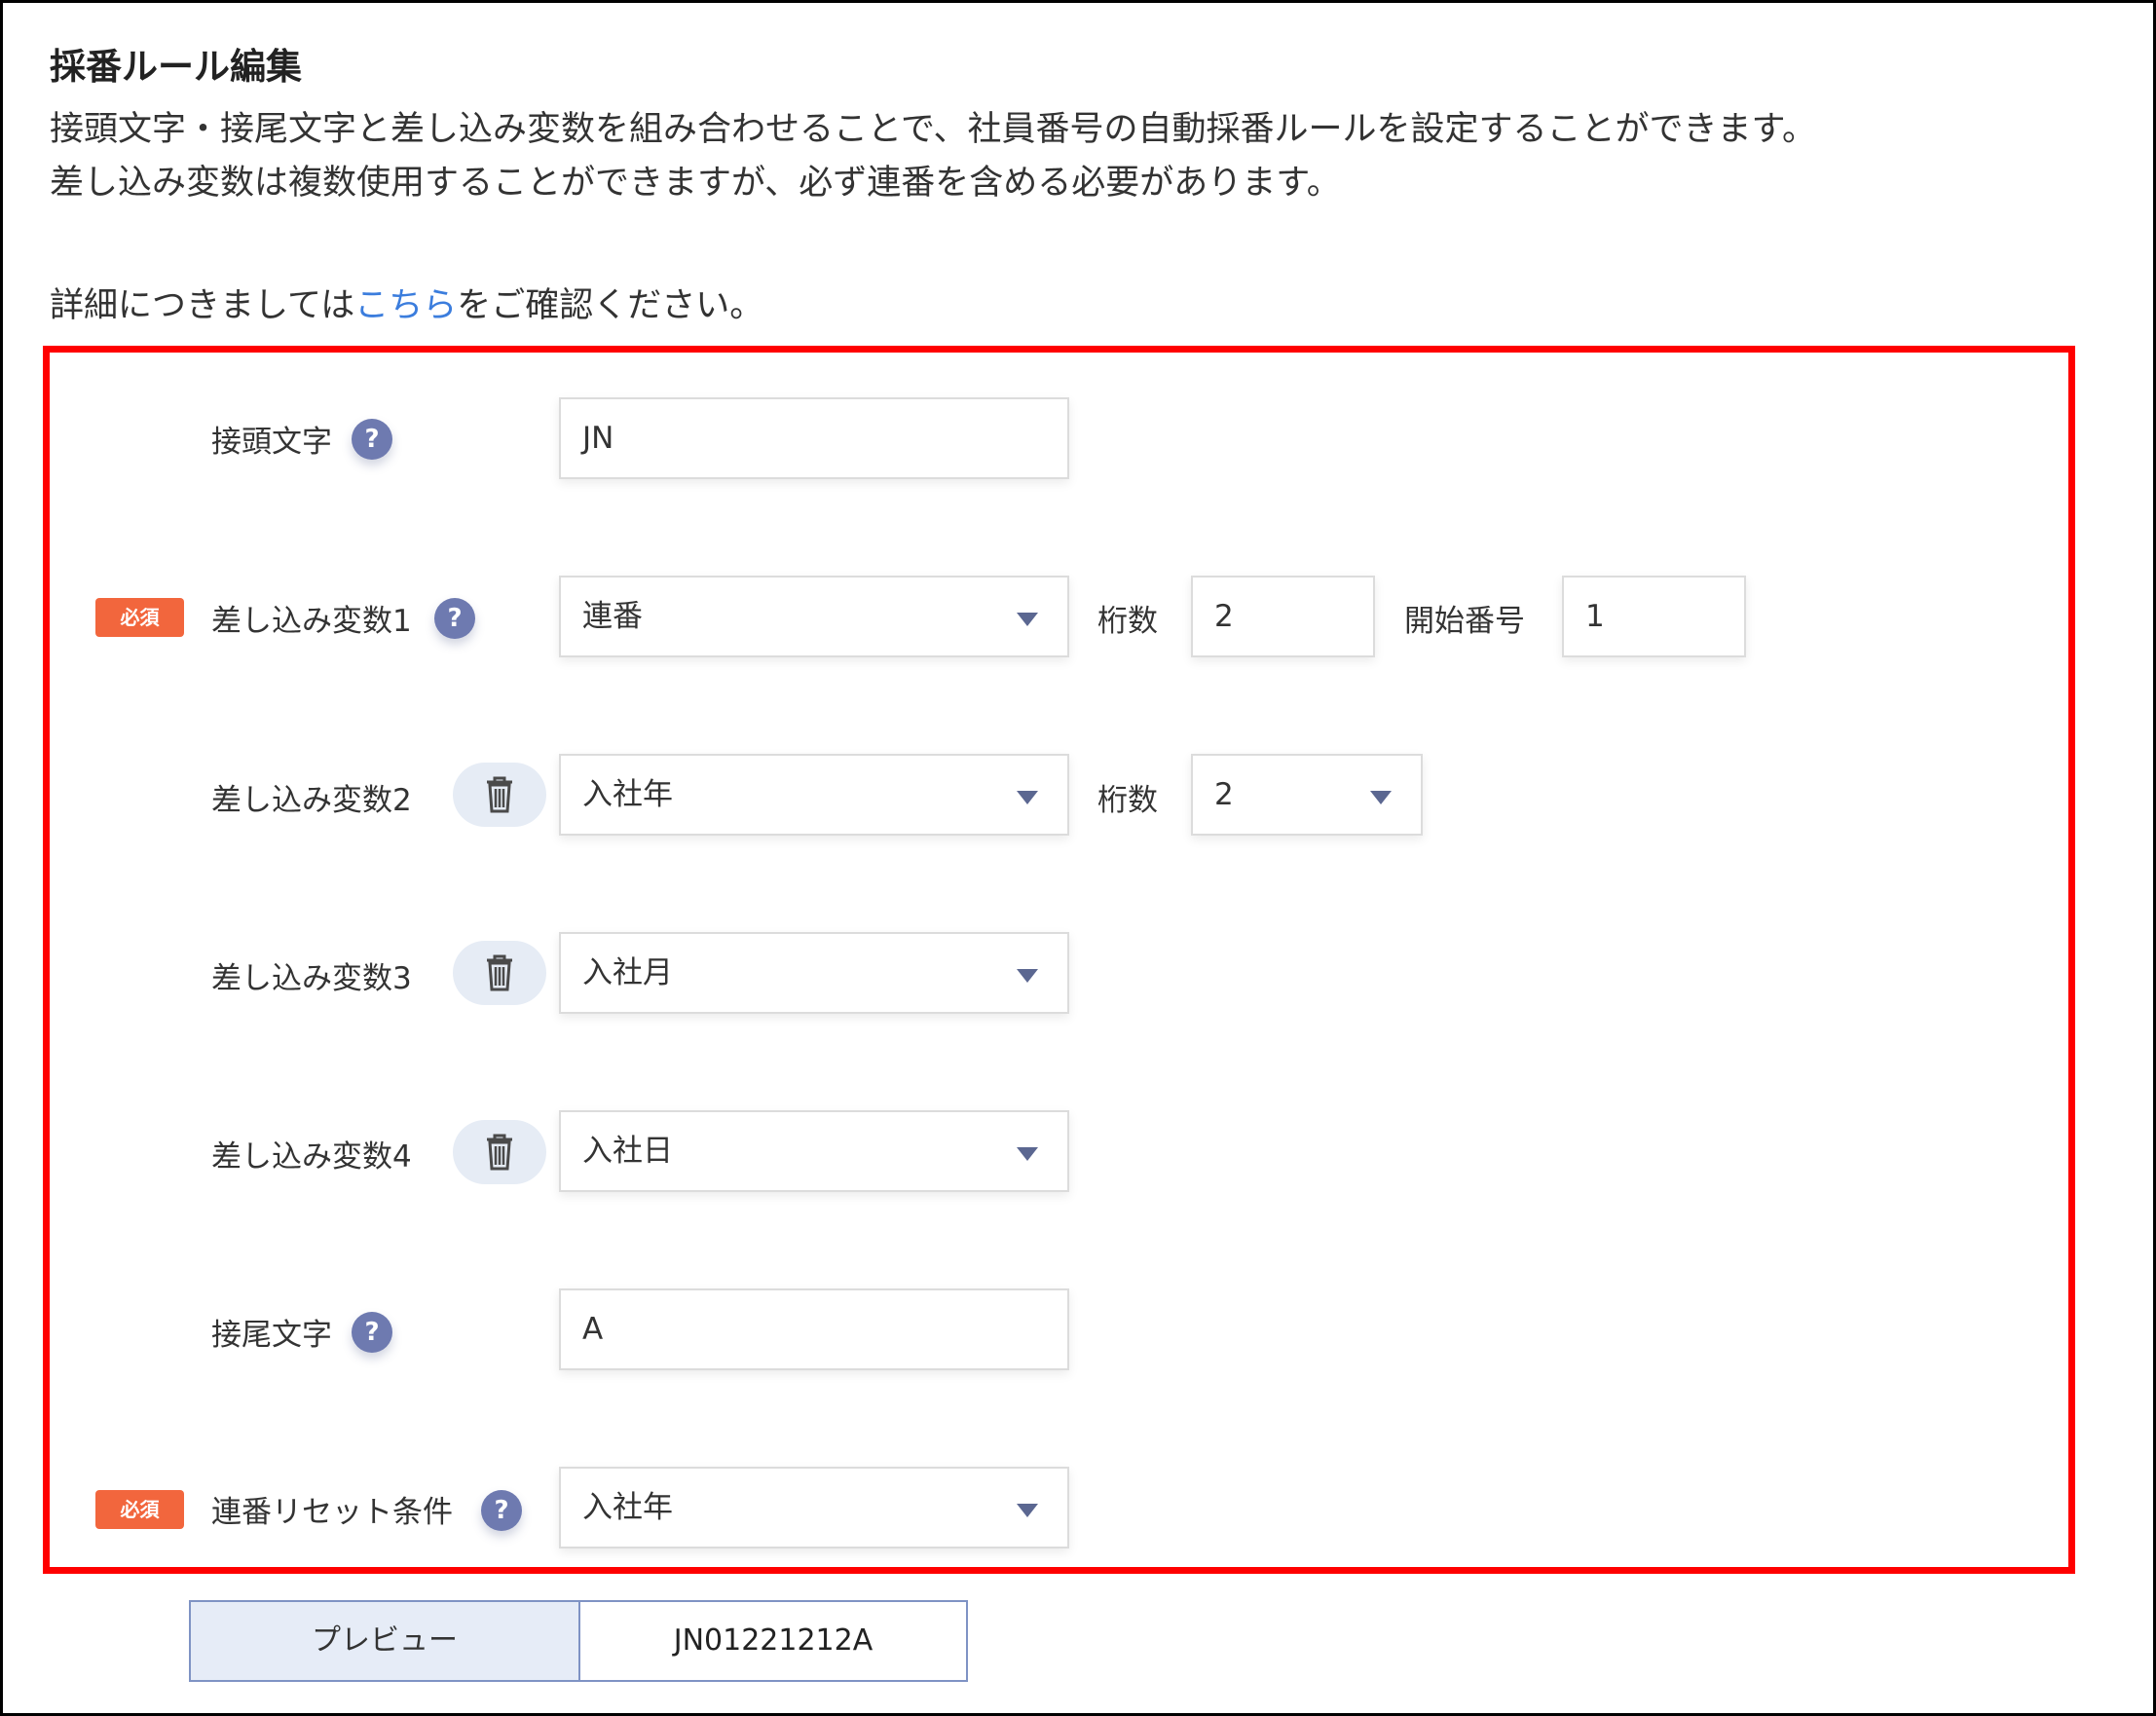 Image resolution: width=2156 pixels, height=1716 pixels. What do you see at coordinates (814, 795) in the screenshot?
I see `var2-select: 入社年` at bounding box center [814, 795].